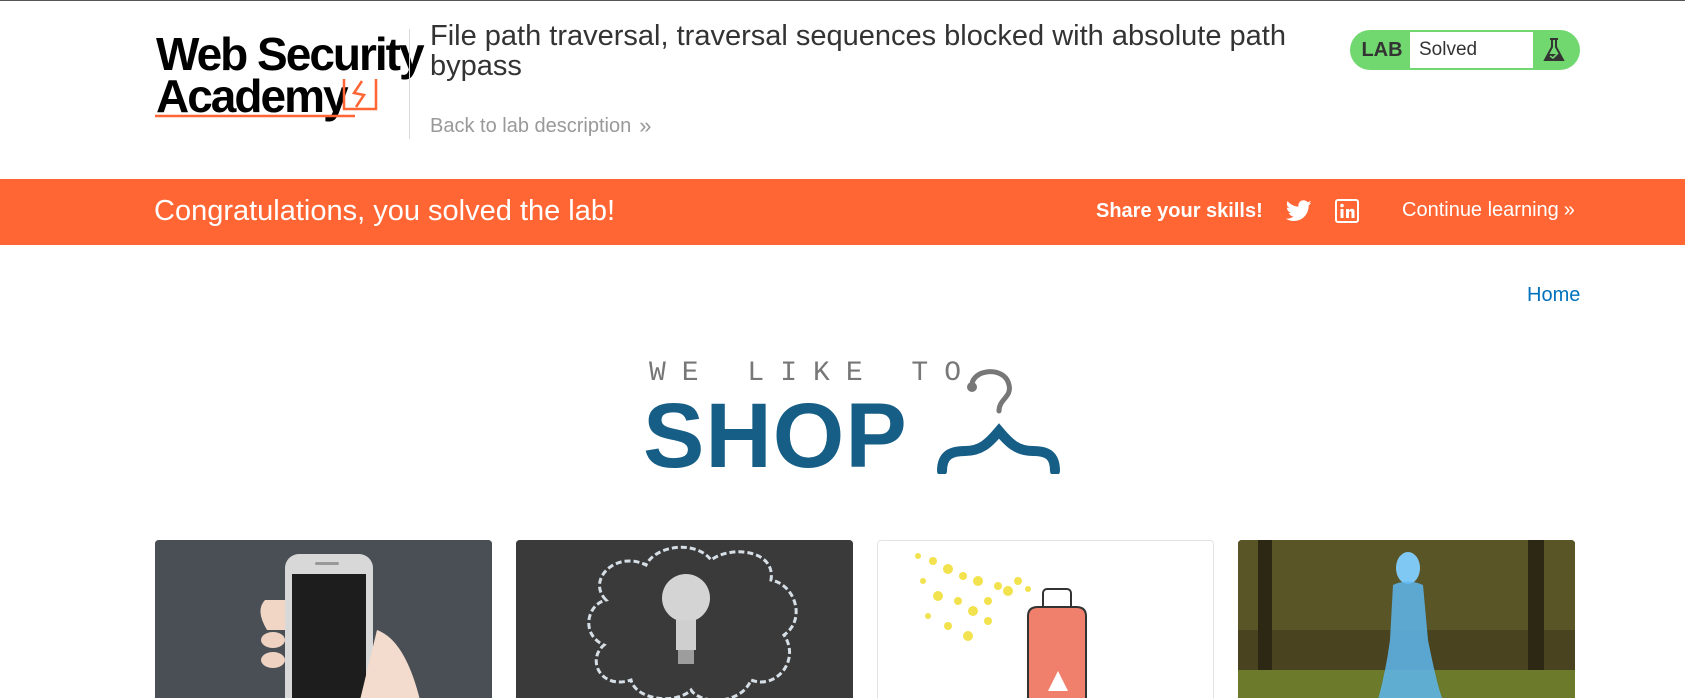 This screenshot has width=1685, height=698. I want to click on product-image-spray-can, so click(1045, 619).